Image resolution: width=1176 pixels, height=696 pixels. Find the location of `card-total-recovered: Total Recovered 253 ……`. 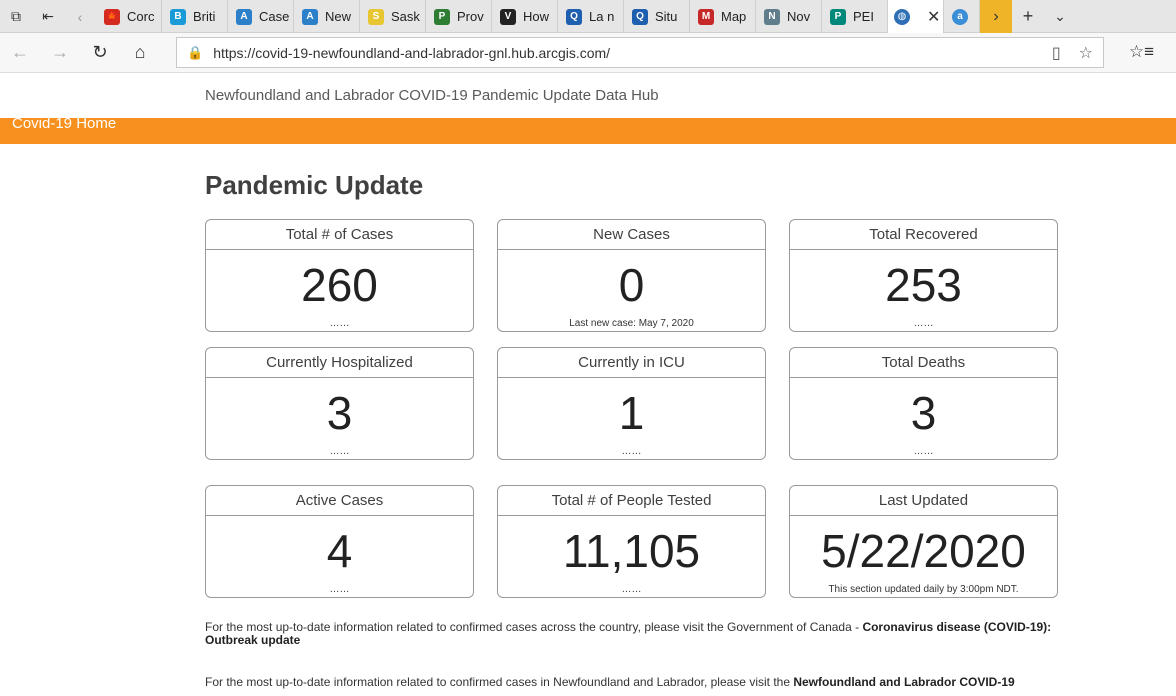

card-total-recovered: Total Recovered 253 …… is located at coordinates (923, 275).